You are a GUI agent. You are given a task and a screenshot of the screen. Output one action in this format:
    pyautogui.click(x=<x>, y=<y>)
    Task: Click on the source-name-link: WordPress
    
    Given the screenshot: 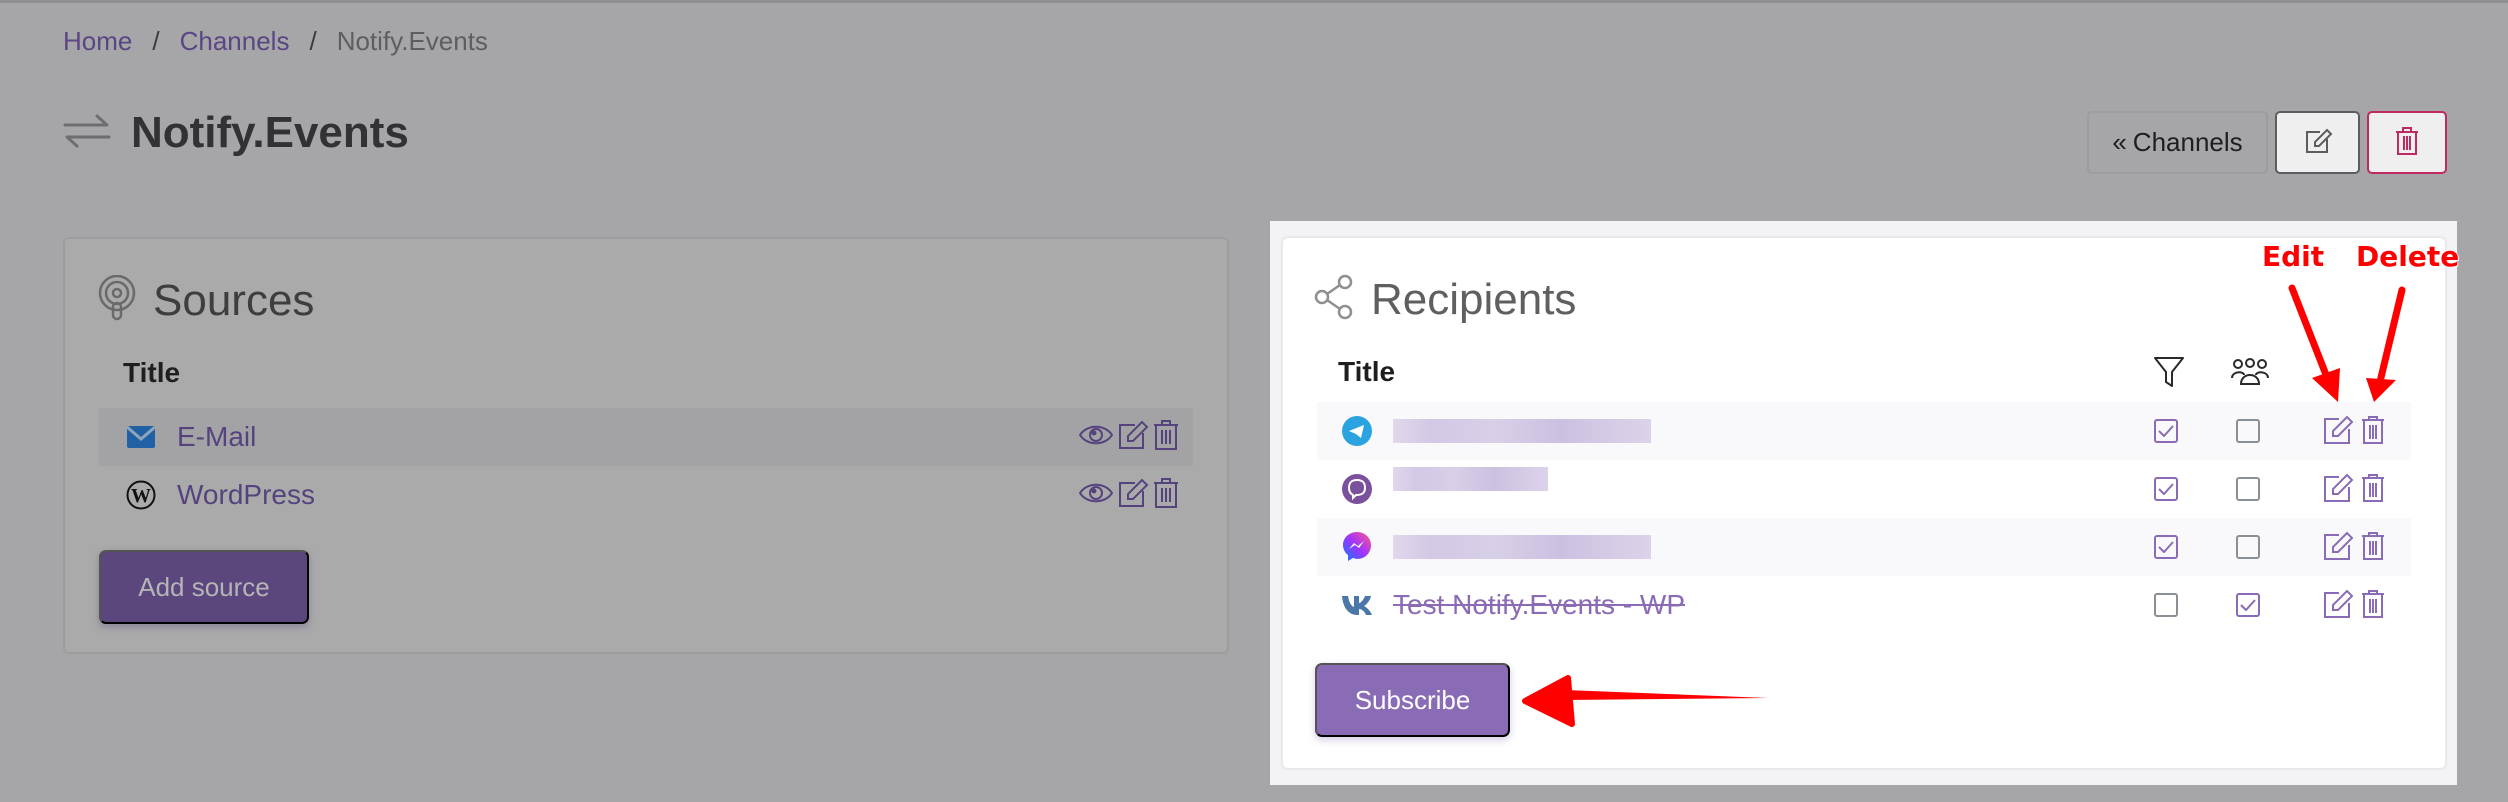 What is the action you would take?
    pyautogui.click(x=246, y=495)
    